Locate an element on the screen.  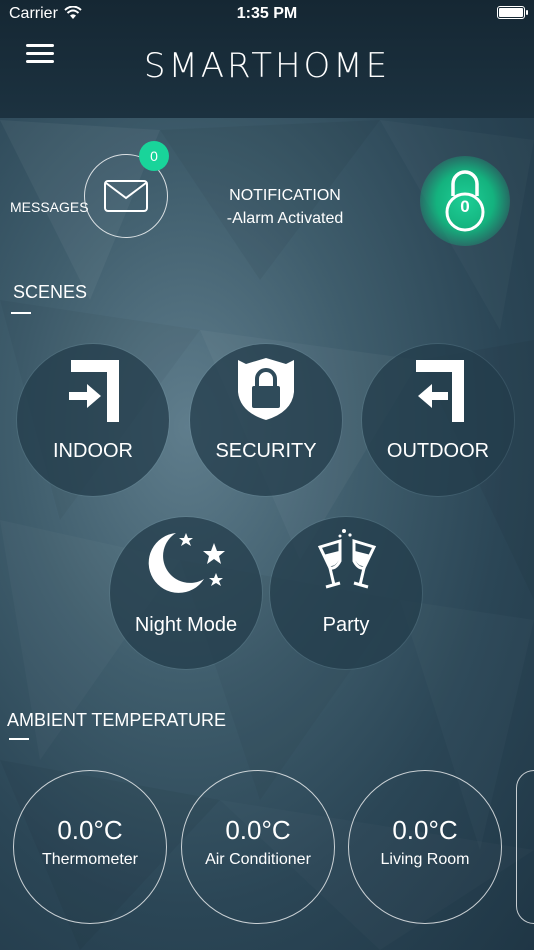
scenes-underline is located at coordinates (21, 313).